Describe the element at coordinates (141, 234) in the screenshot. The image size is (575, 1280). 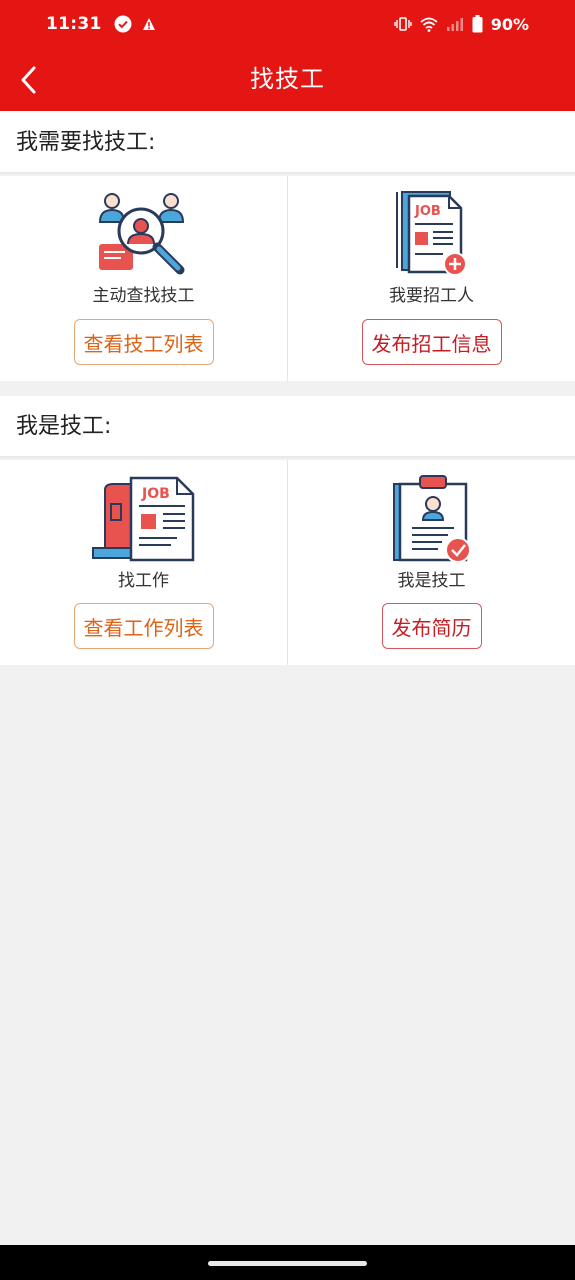
I see `search-worker-icon` at that location.